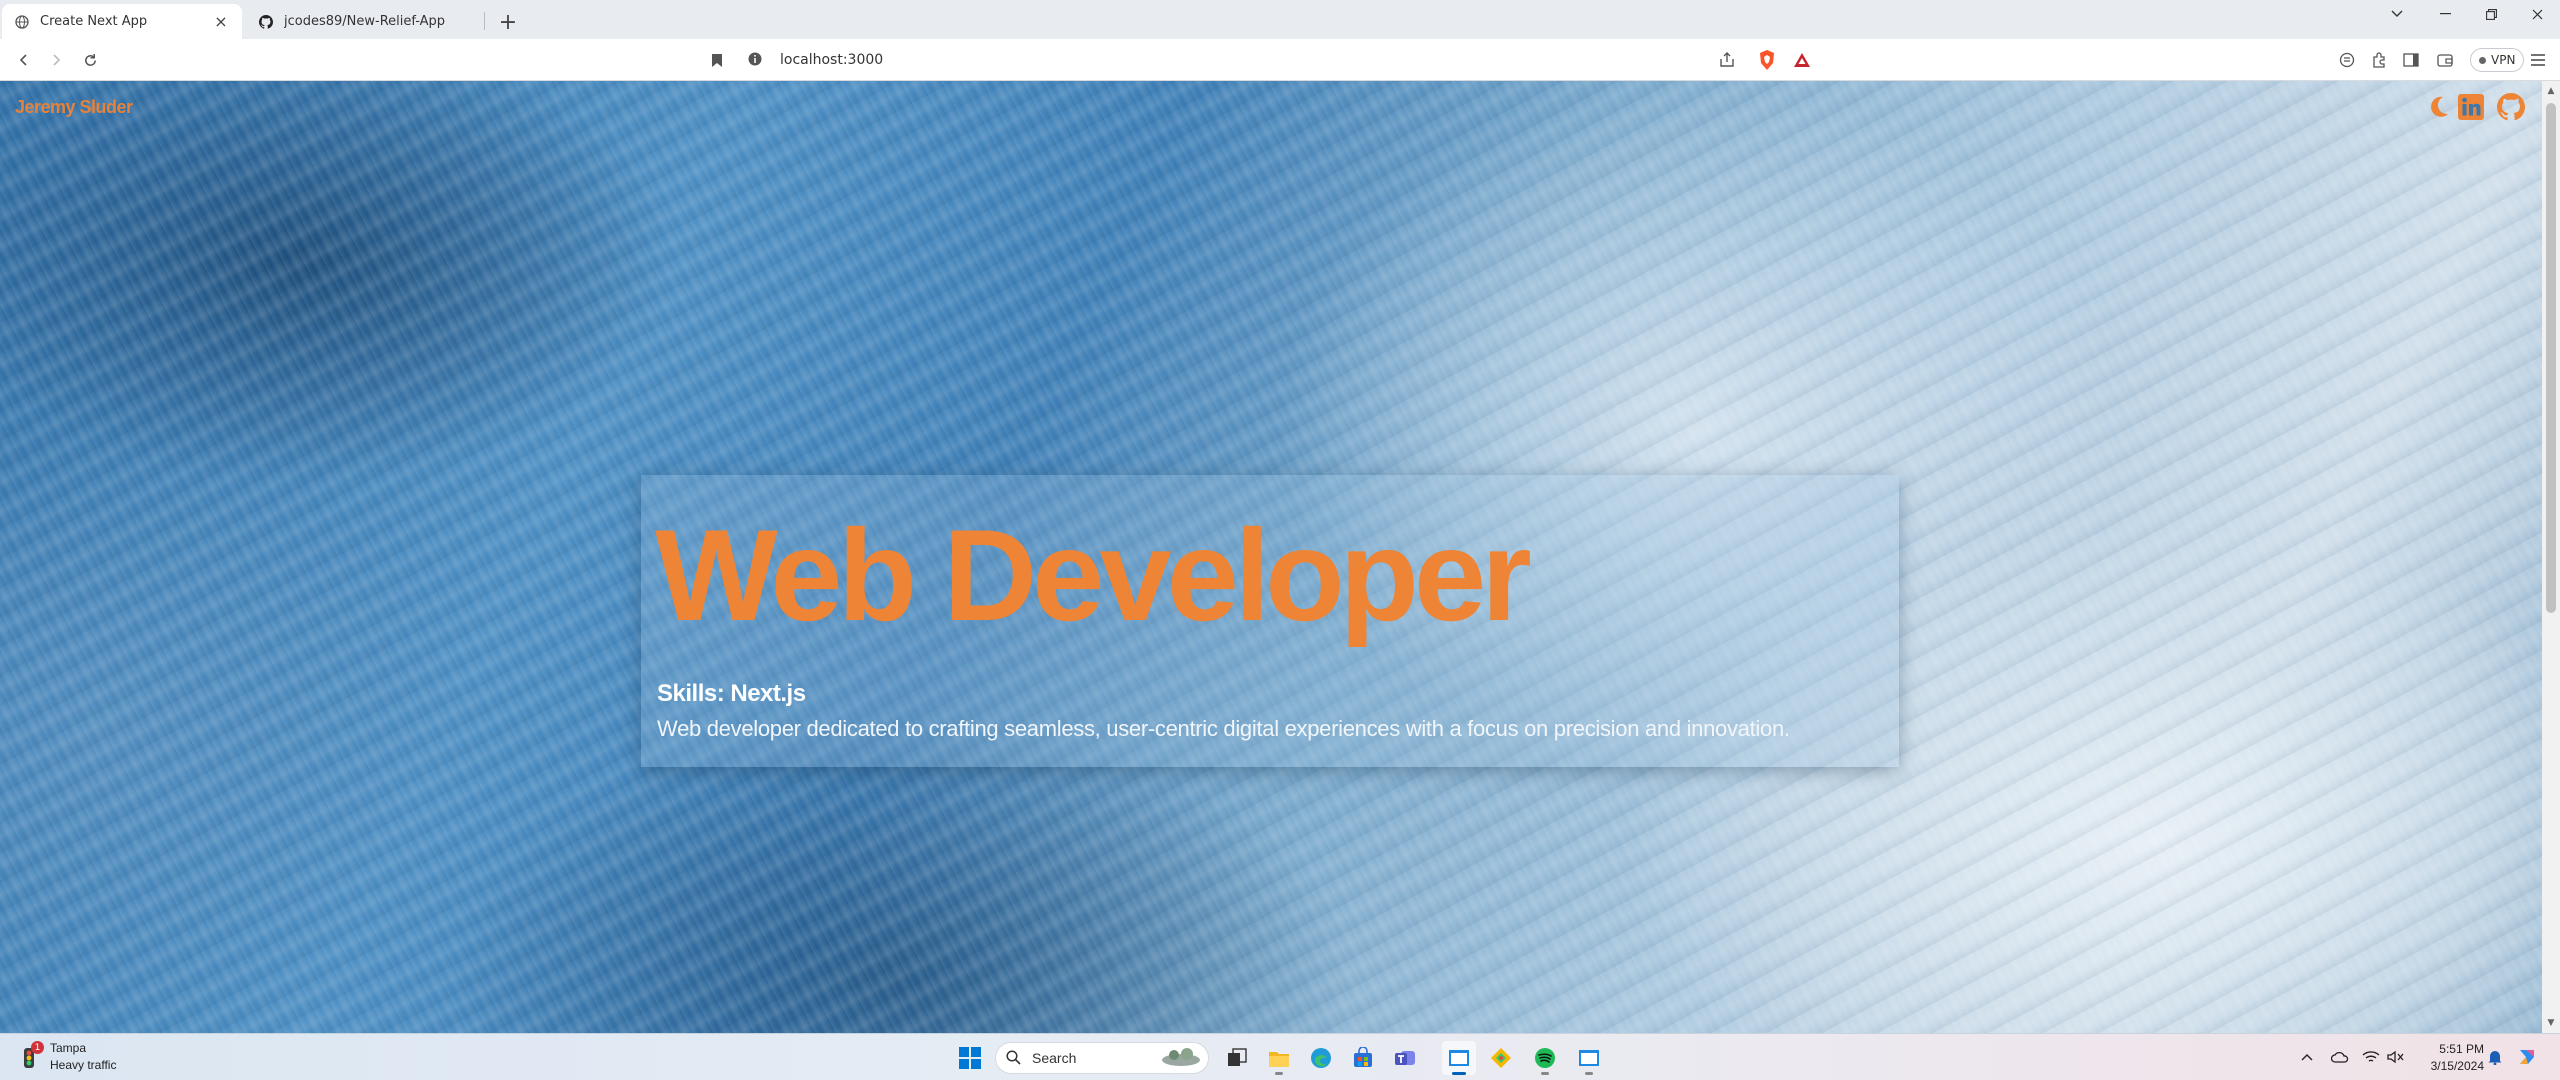 Image resolution: width=2560 pixels, height=1080 pixels. What do you see at coordinates (74, 107) in the screenshot?
I see `site-brand-link: Jeremy Sluder` at bounding box center [74, 107].